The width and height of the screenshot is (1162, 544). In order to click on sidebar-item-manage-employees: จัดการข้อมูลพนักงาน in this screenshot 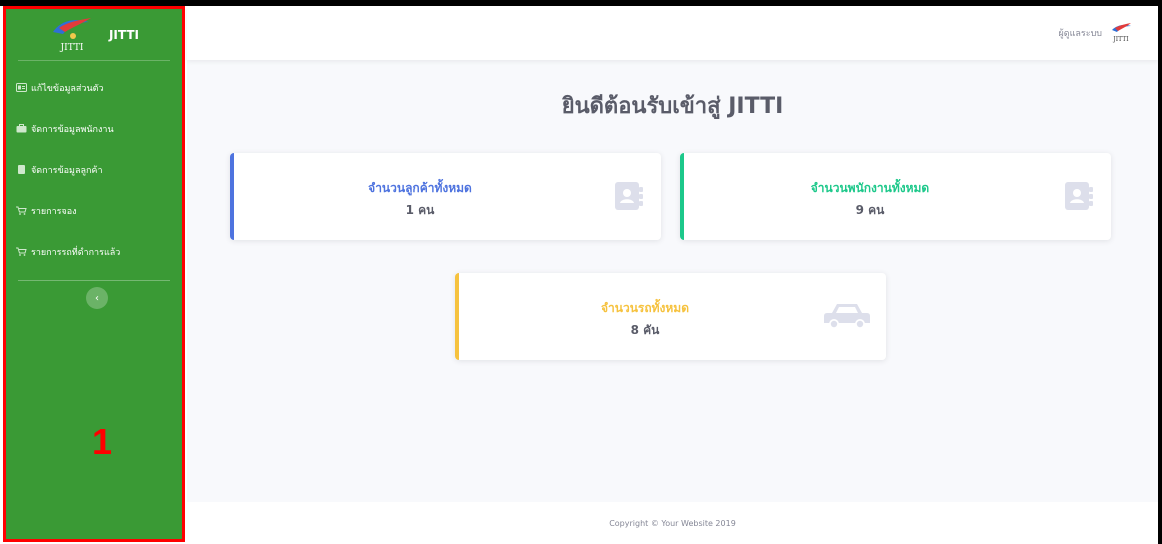, I will do `click(94, 128)`.